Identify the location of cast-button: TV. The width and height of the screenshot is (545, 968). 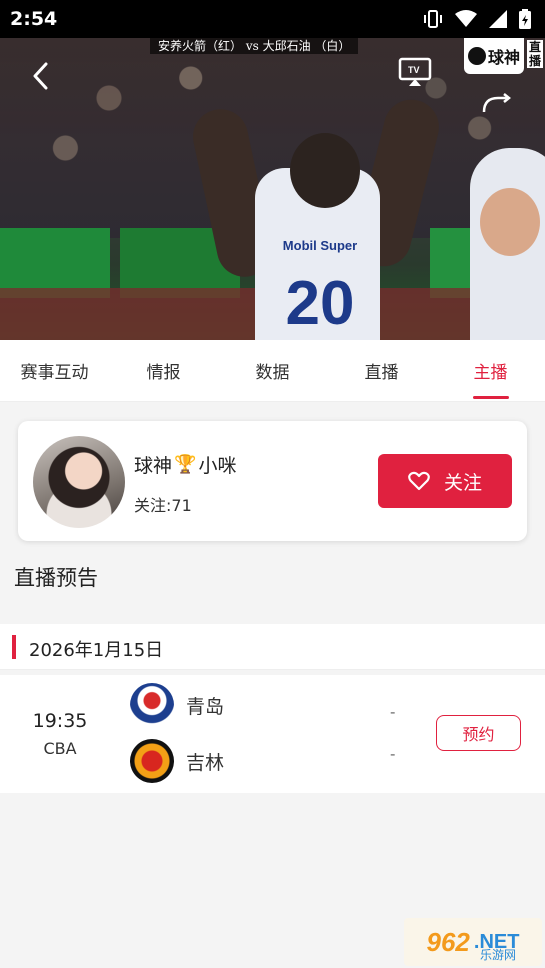
(415, 73).